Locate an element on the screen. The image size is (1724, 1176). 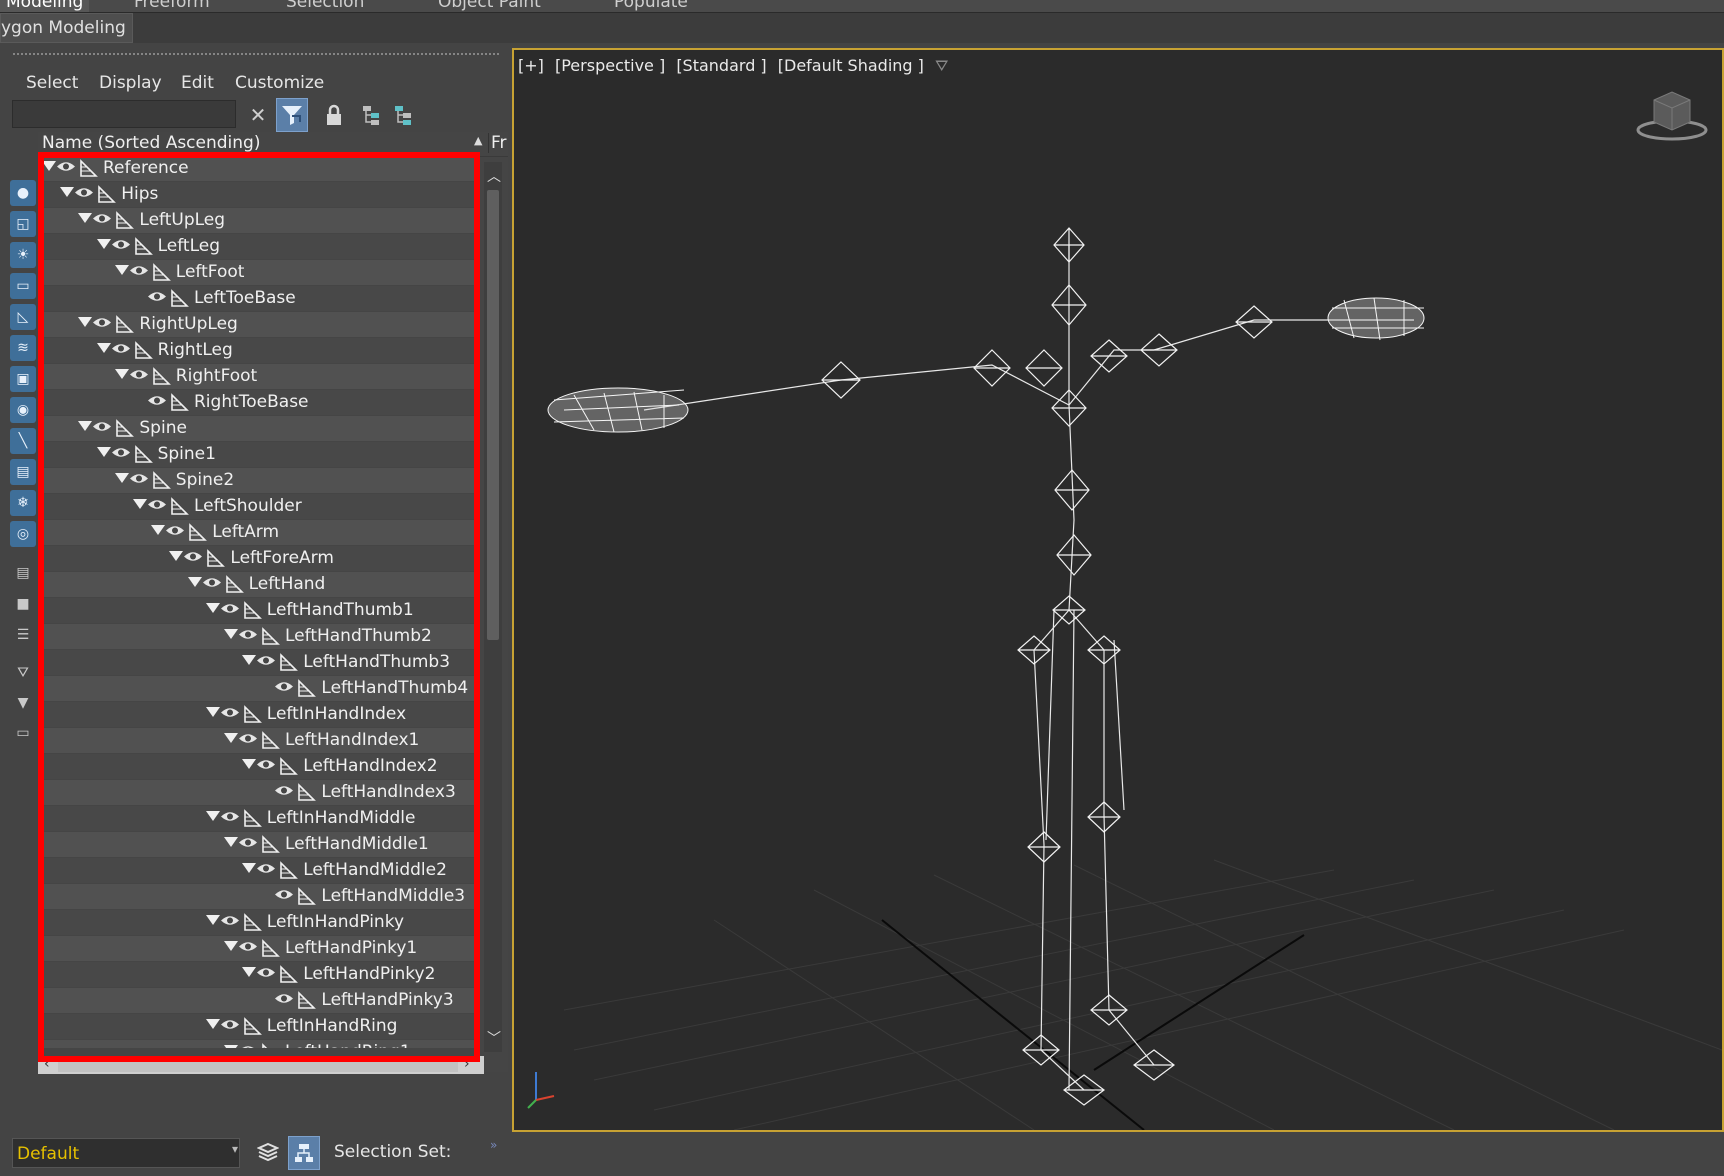
tree-row: LeftHandIndex2 is located at coordinates (257, 766).